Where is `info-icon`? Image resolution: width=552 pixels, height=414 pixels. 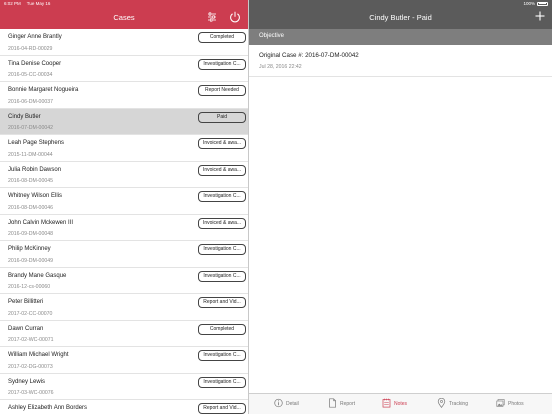
info-icon is located at coordinates (278, 403).